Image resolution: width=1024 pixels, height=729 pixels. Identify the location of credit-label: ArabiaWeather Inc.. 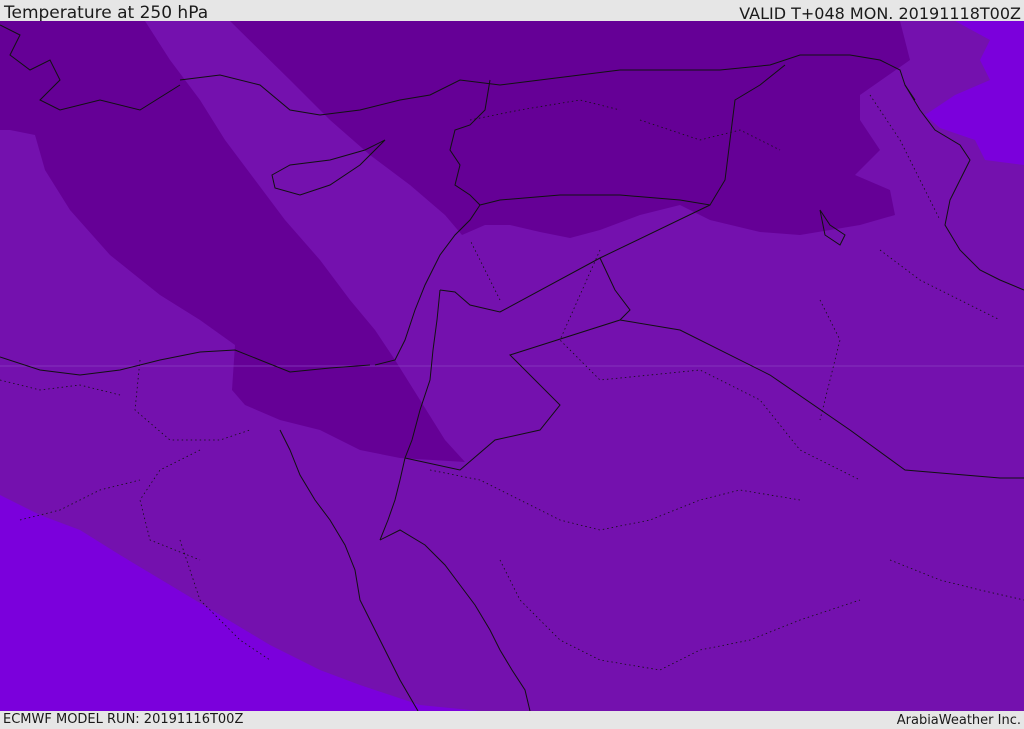
(958, 720).